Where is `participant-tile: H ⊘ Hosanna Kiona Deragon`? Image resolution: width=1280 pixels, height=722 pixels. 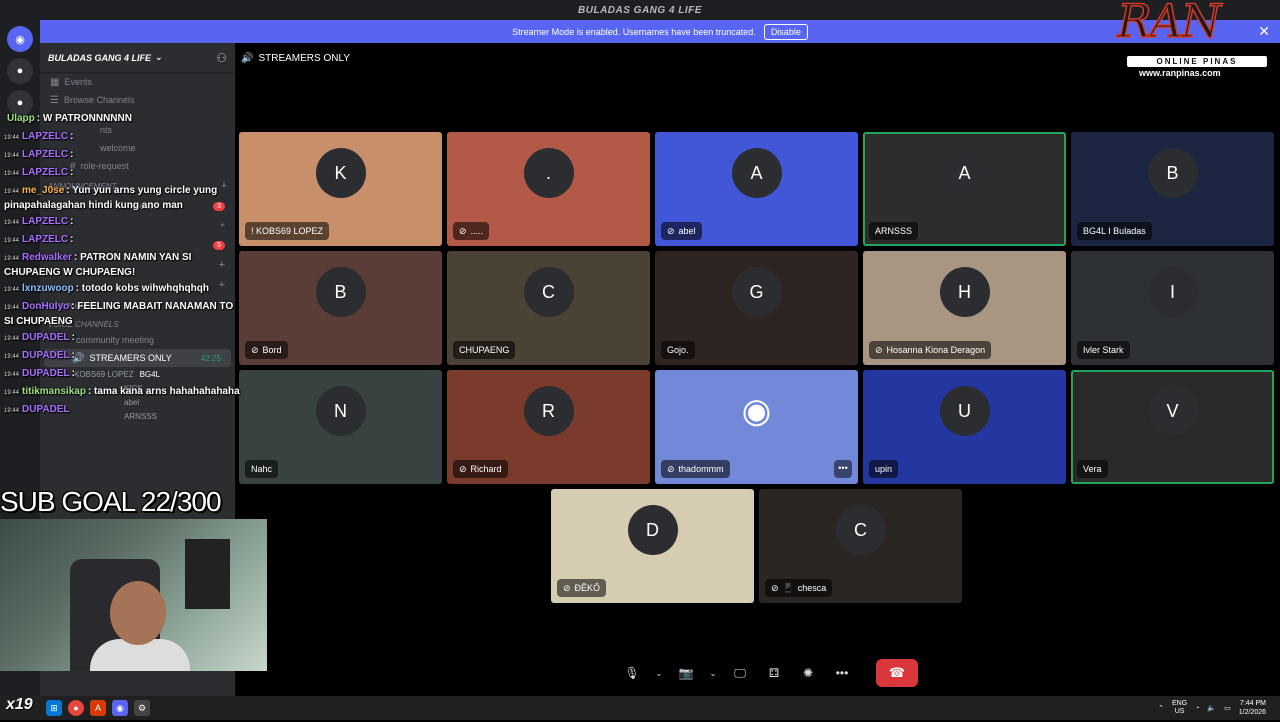 participant-tile: H ⊘ Hosanna Kiona Deragon is located at coordinates (964, 308).